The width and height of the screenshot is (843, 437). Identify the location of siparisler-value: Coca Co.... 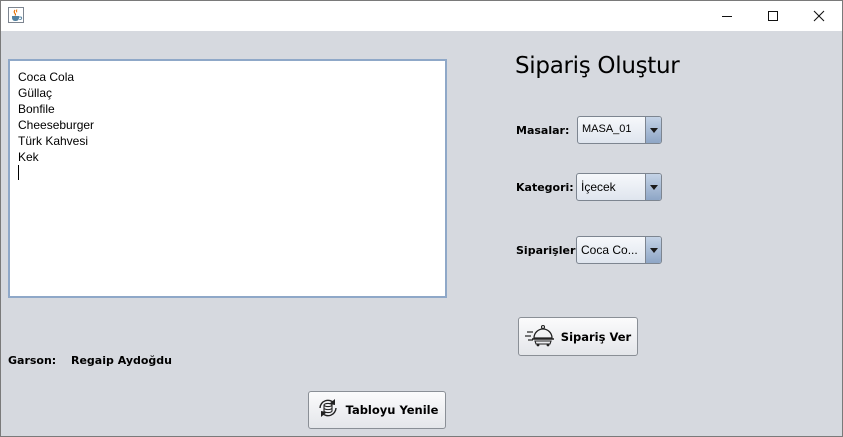
(609, 250).